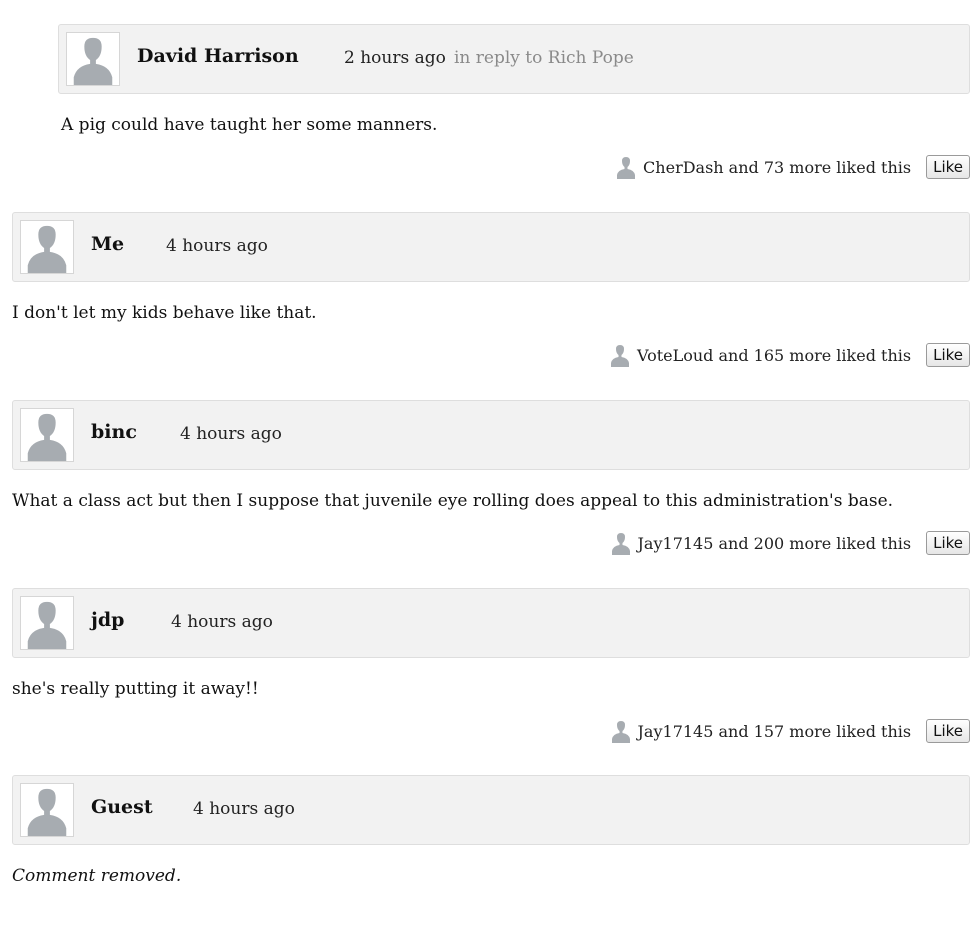  I want to click on comment-header: binc 4 hours ago, so click(491, 435).